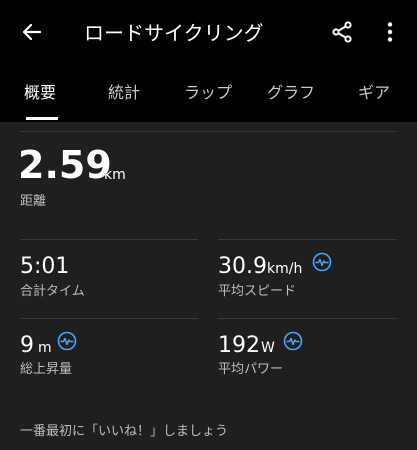  I want to click on total-time-value: 5:01, so click(45, 266).